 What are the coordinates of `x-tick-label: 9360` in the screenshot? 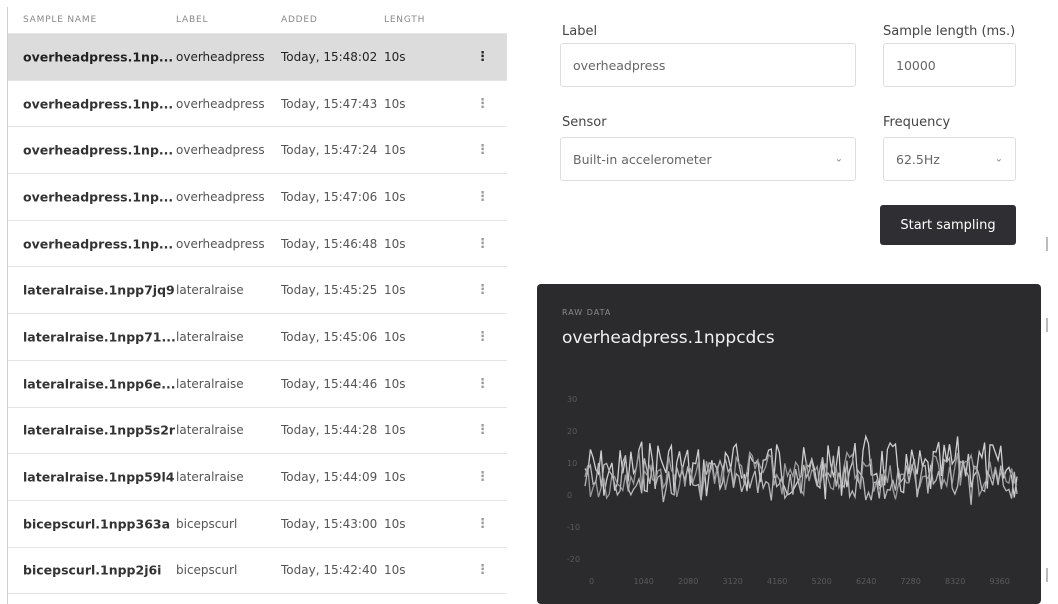 It's located at (1000, 581).